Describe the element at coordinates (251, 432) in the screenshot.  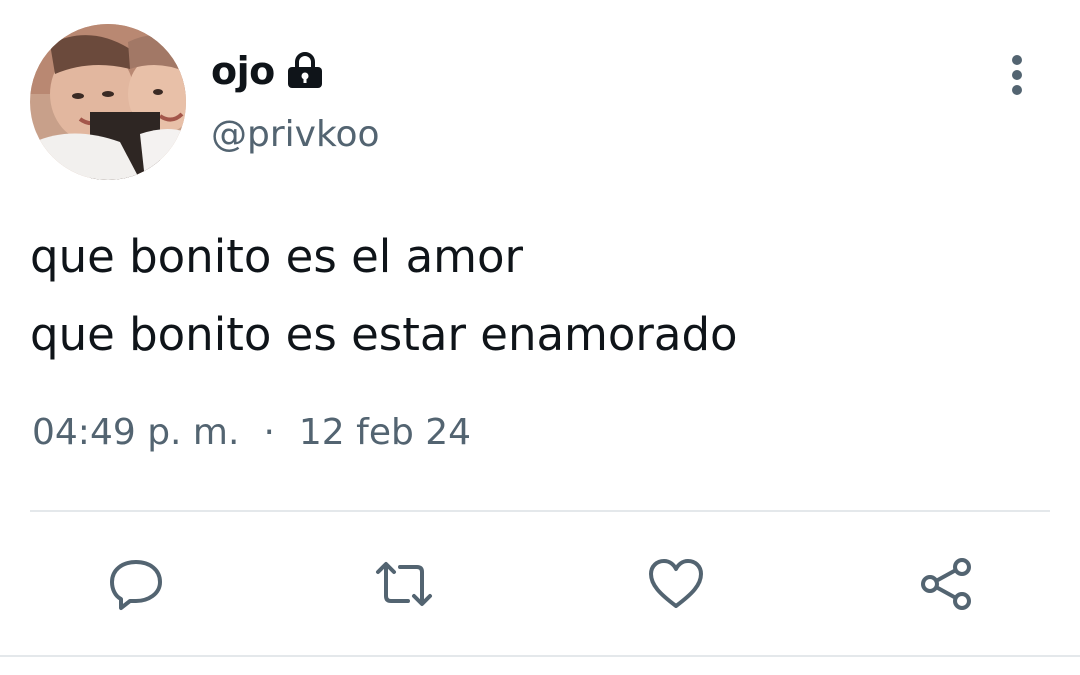
I see `tweet-timestamp: 04:49 p. m. · 12 feb 24` at that location.